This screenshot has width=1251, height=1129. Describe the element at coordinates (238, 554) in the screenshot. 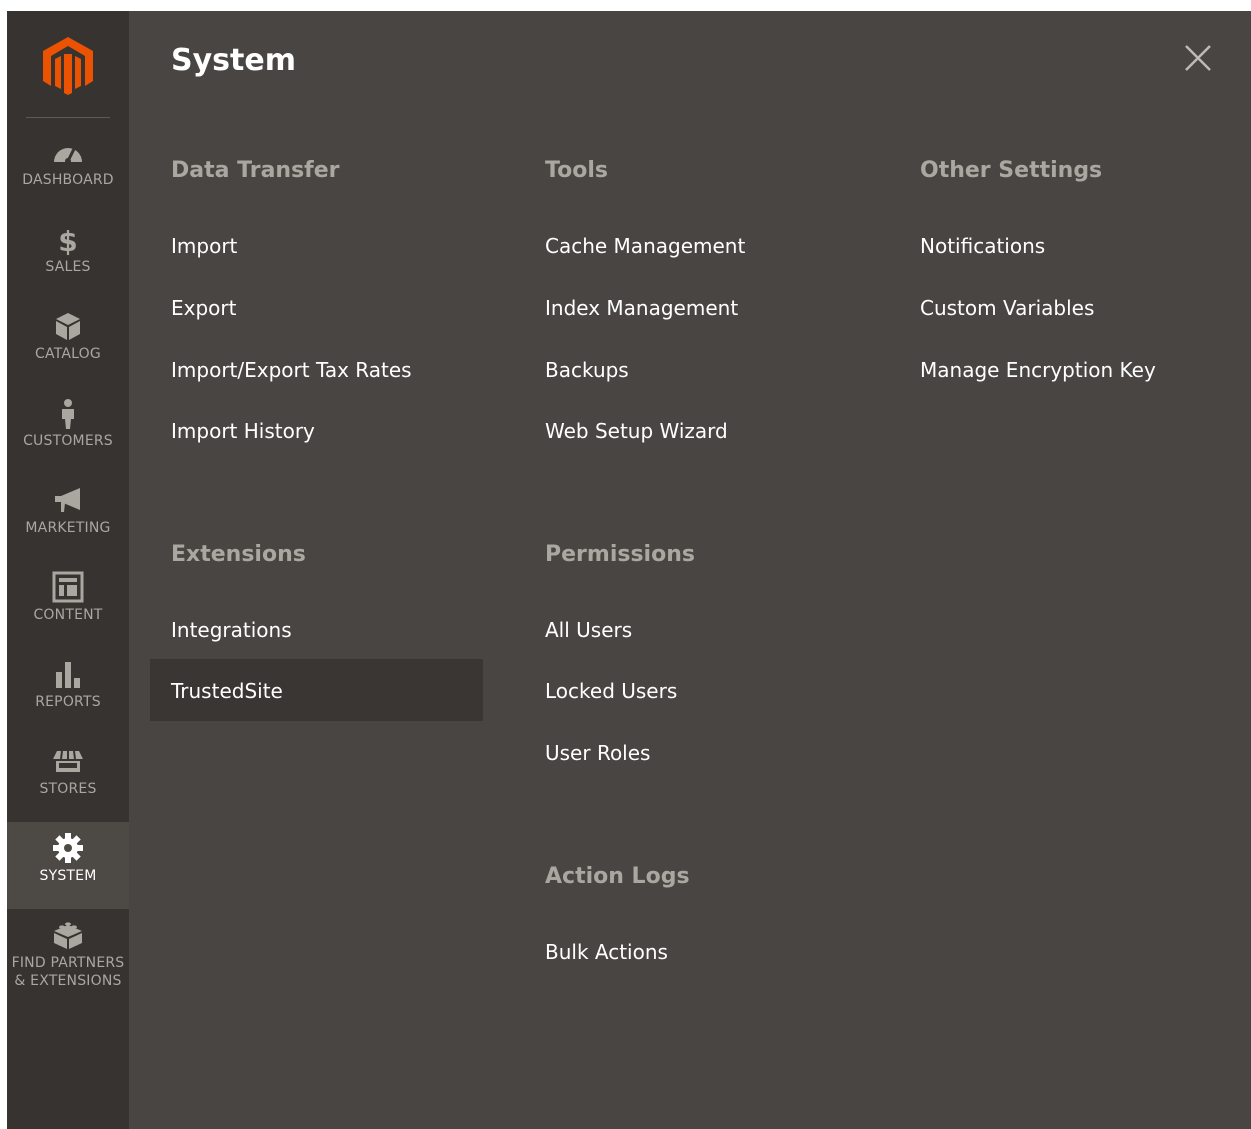

I see `section-title-extensions: Extensions` at that location.